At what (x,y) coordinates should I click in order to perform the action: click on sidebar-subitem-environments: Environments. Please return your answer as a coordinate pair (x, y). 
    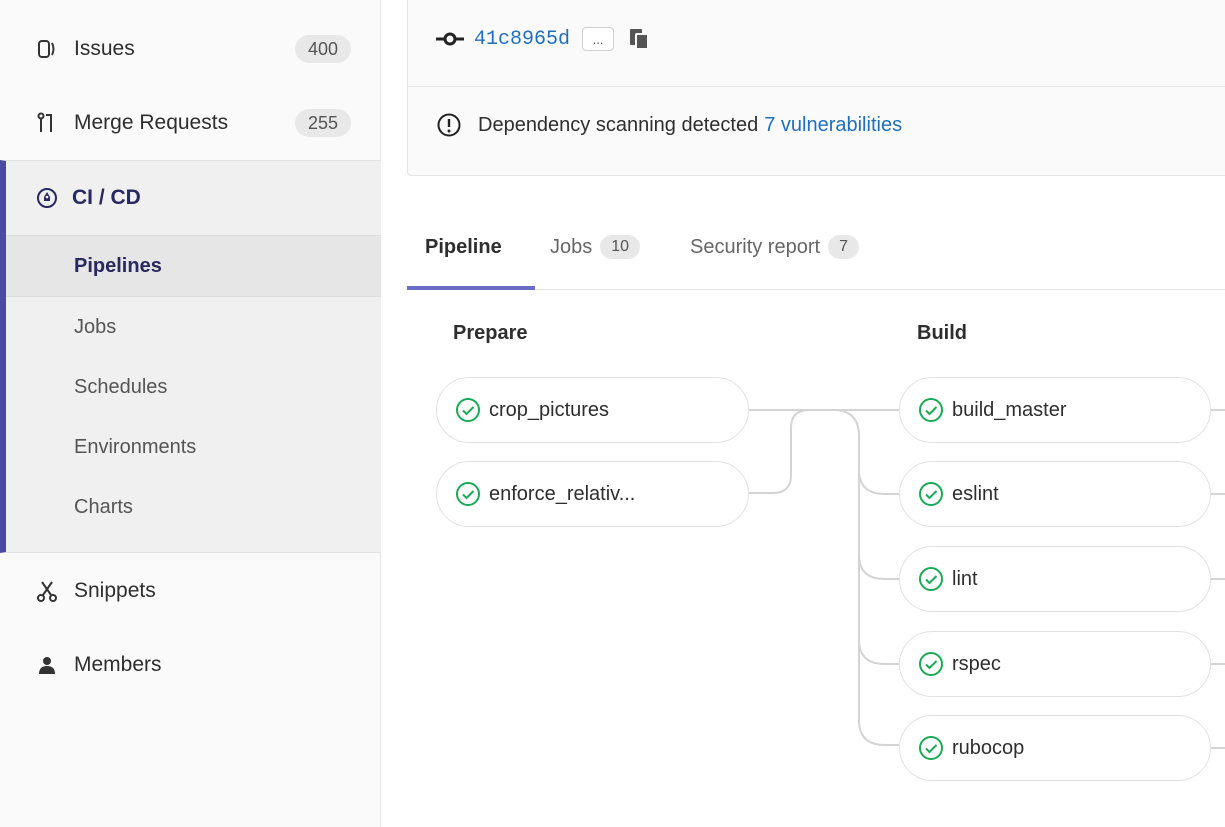
    Looking at the image, I should click on (193, 447).